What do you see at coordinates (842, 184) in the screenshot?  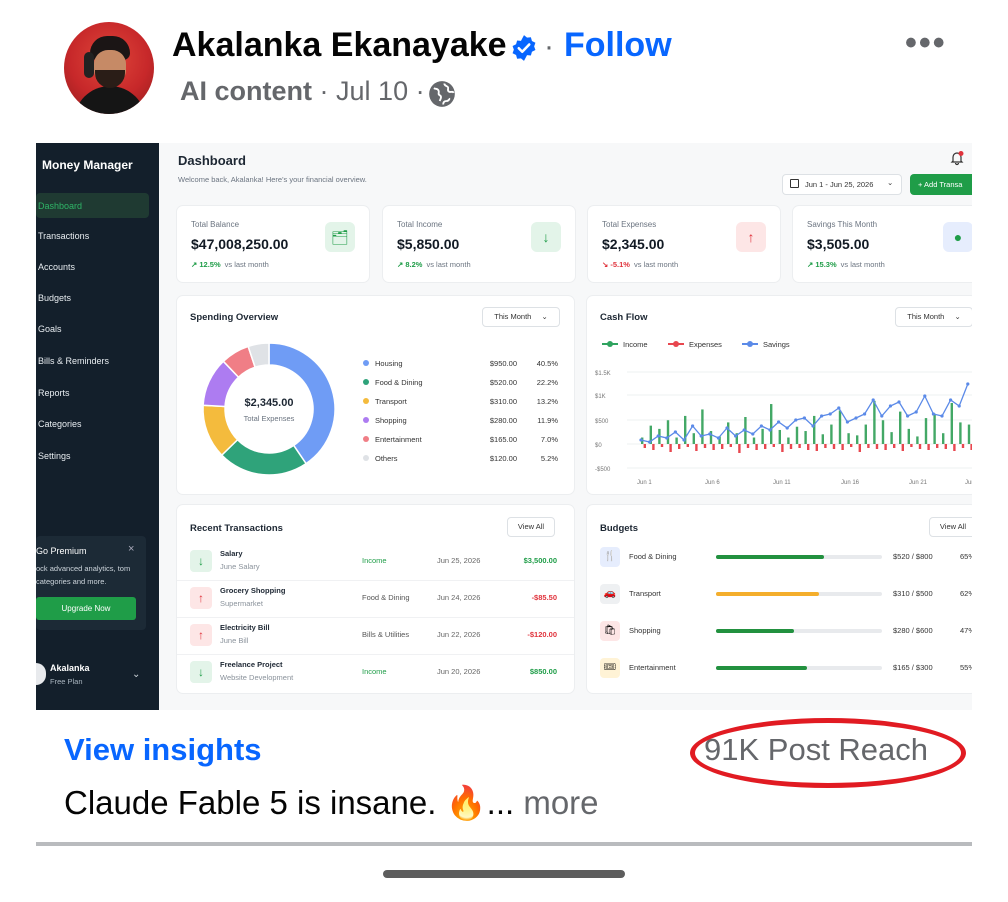 I see `date-range-picker: Jun 1 - Jun 25, 2026 ⌄` at bounding box center [842, 184].